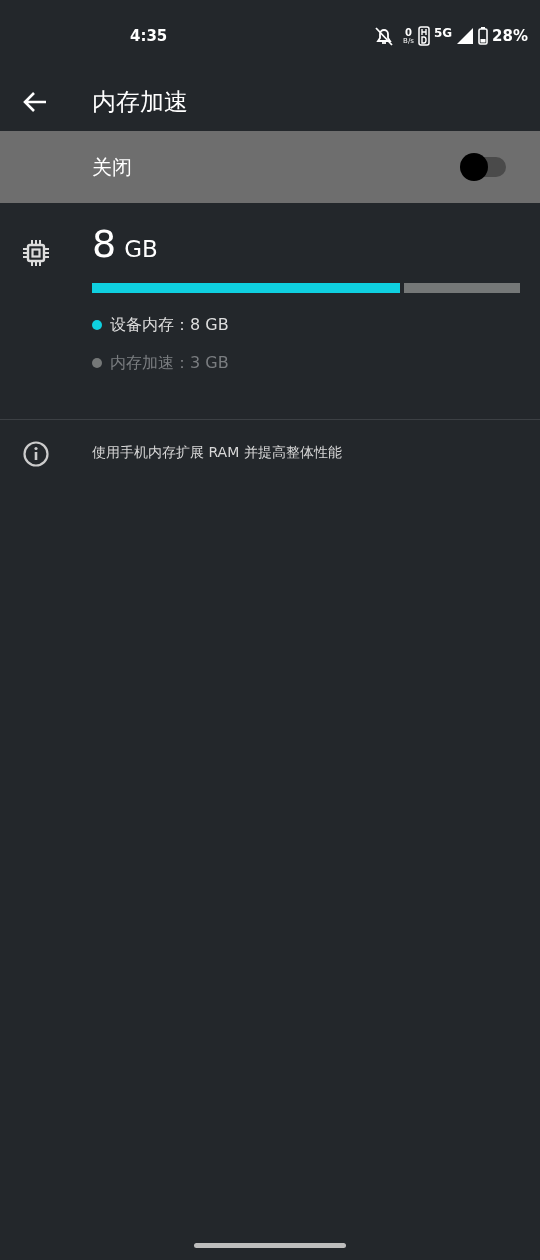 The image size is (540, 1260). Describe the element at coordinates (384, 36) in the screenshot. I see `muted-bell-icon` at that location.